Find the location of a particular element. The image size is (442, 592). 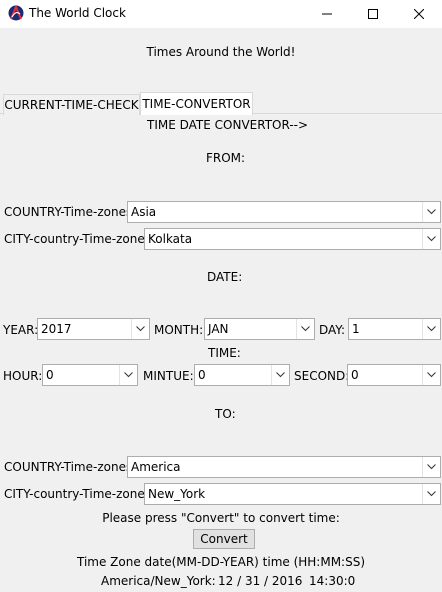

to-city-select: New_York is located at coordinates (292, 494).